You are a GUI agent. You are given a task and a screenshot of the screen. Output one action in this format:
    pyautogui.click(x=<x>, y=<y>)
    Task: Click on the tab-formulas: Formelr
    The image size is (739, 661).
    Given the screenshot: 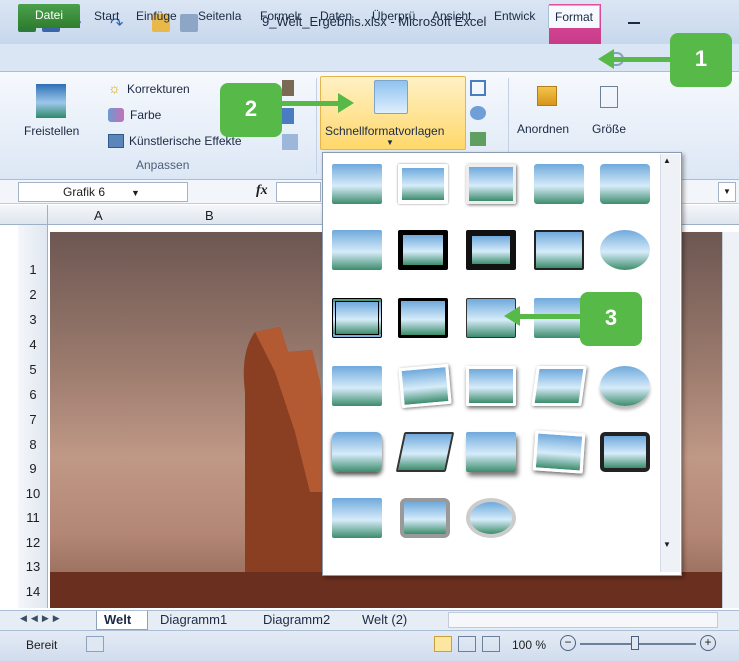 What is the action you would take?
    pyautogui.click(x=280, y=16)
    